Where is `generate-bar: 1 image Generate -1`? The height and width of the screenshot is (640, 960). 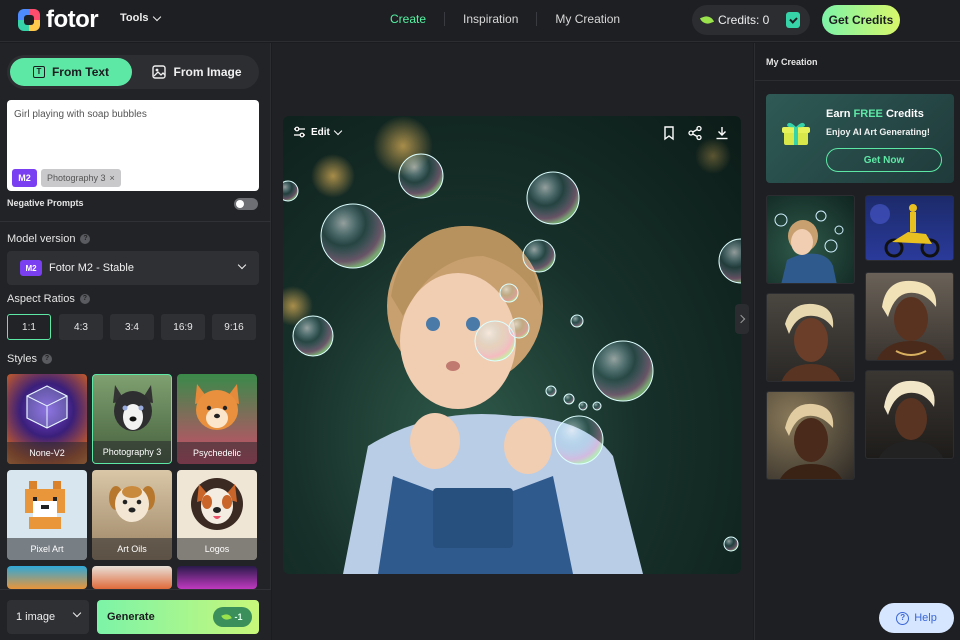
generate-bar: 1 image Generate -1 is located at coordinates (135, 614).